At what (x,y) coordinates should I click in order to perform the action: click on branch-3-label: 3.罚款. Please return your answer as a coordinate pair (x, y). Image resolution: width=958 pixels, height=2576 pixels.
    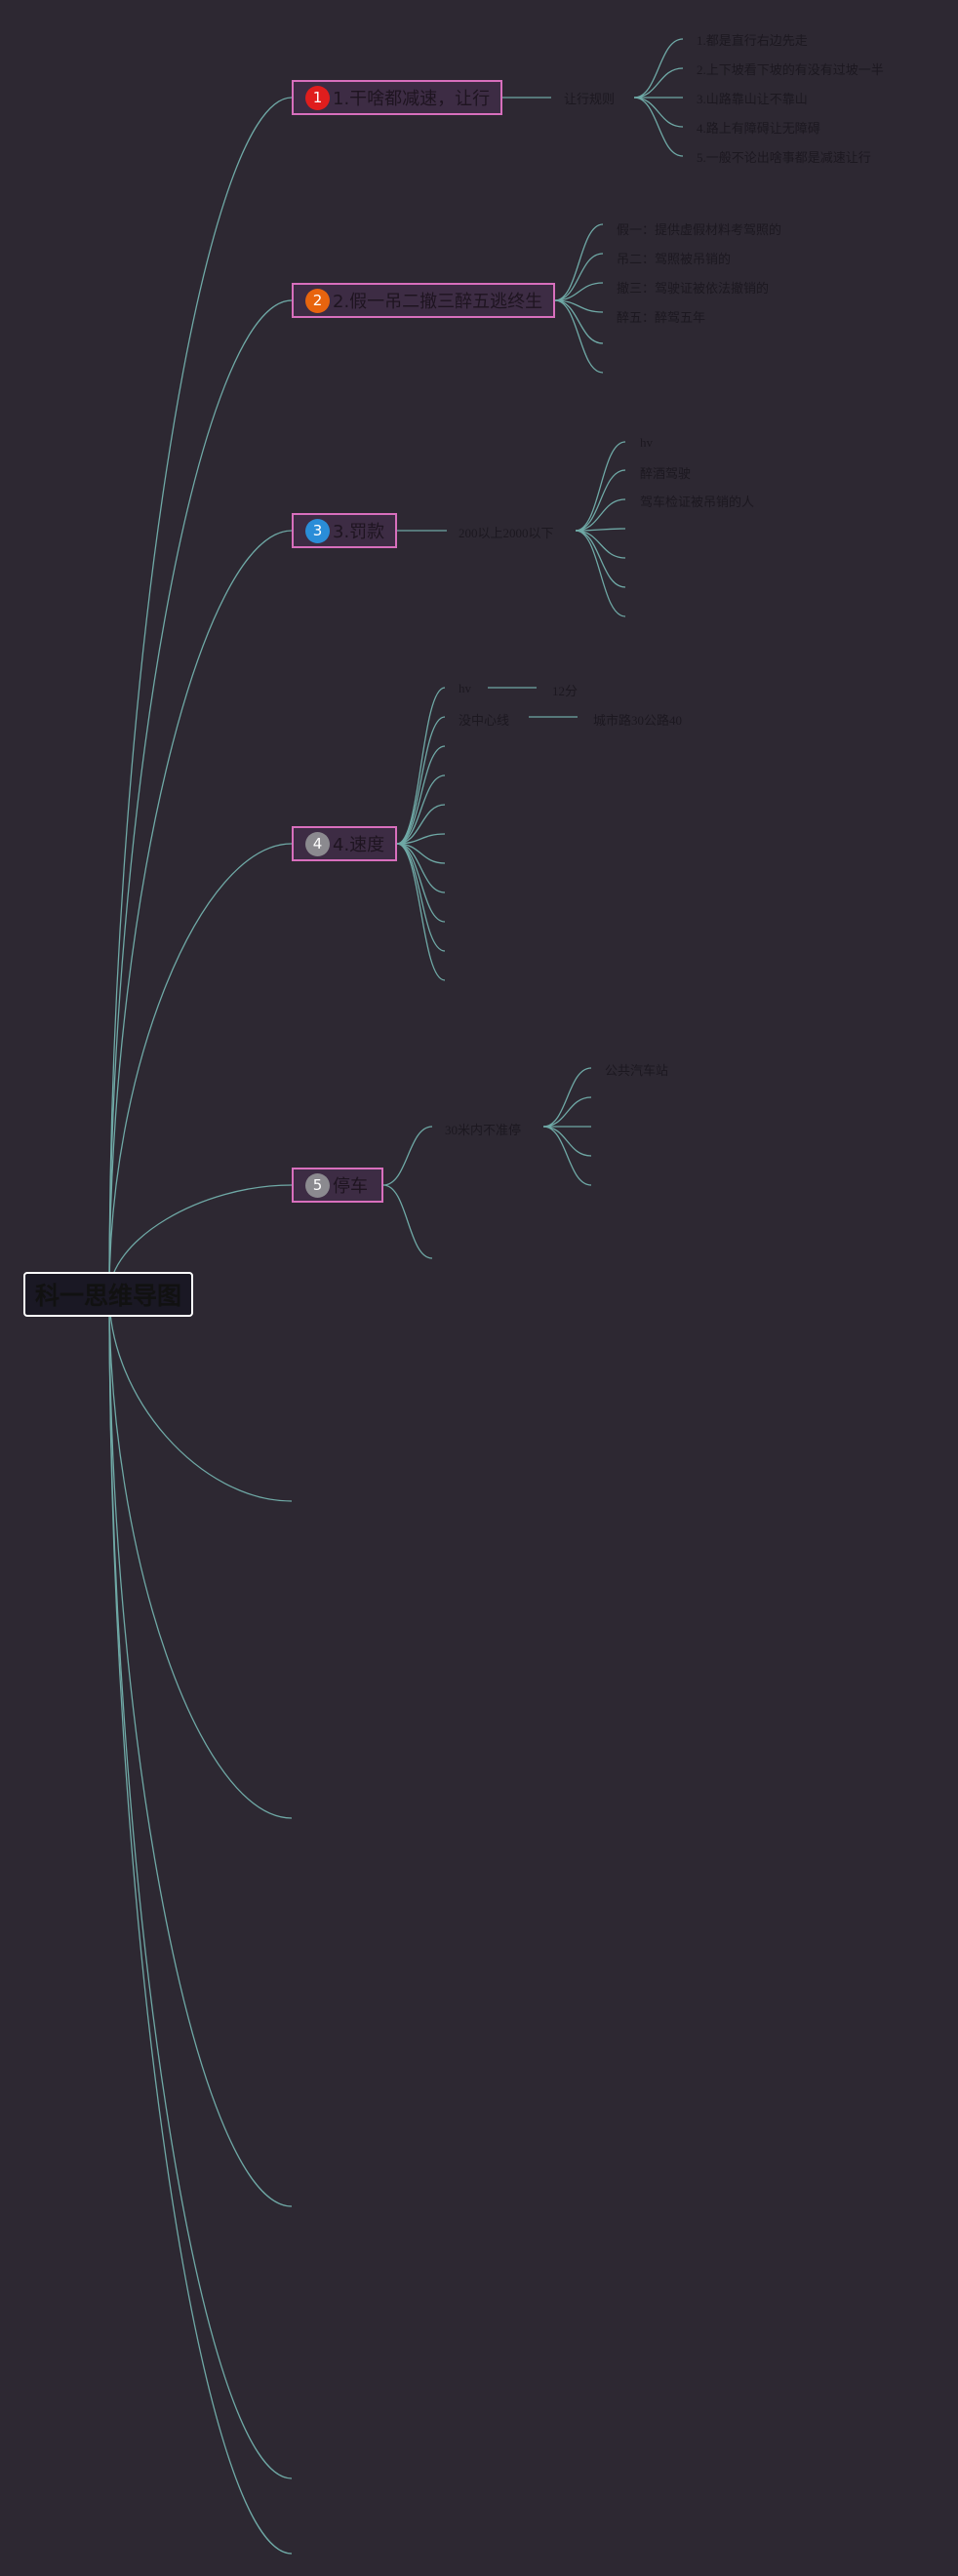
    Looking at the image, I should click on (359, 532).